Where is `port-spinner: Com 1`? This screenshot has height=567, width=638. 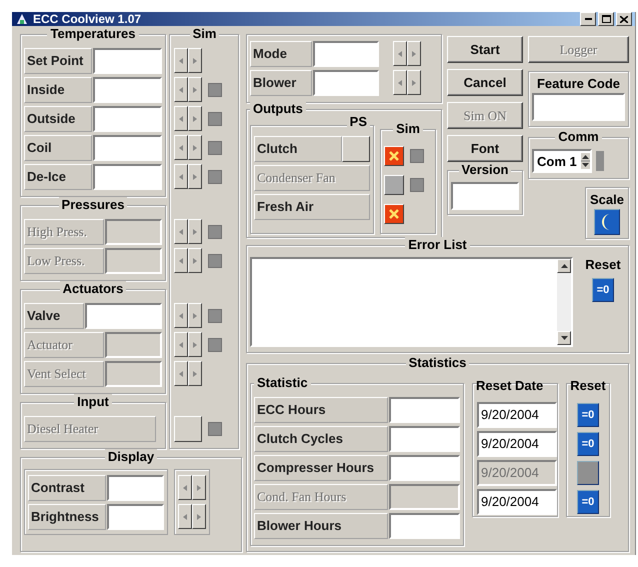 port-spinner: Com 1 is located at coordinates (562, 161).